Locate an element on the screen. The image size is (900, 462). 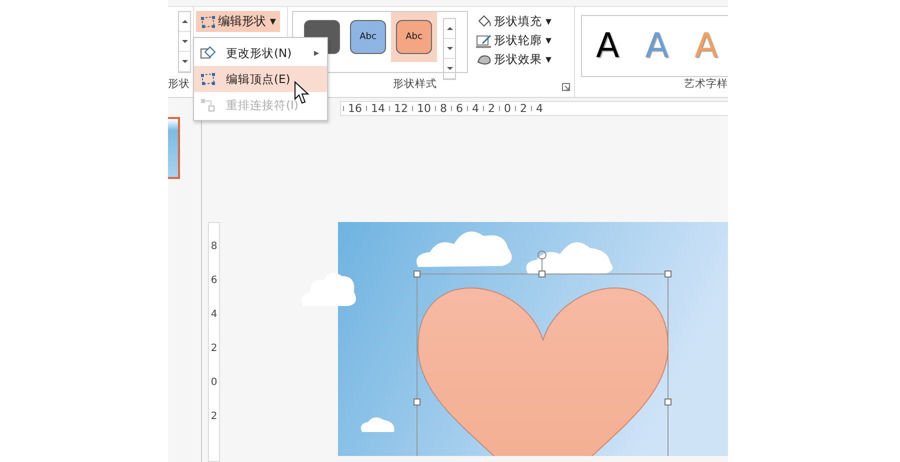
ruler-number: 12 is located at coordinates (401, 108).